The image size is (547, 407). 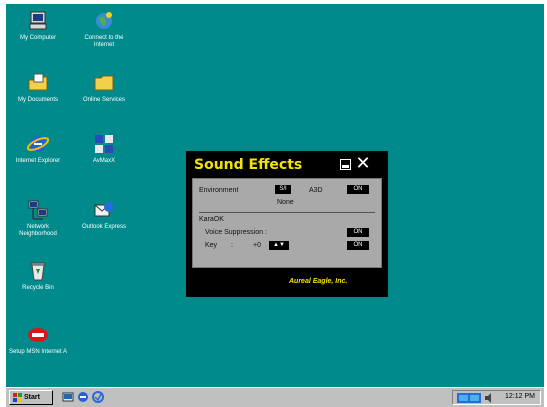 What do you see at coordinates (469, 398) in the screenshot?
I see `network-status-icon` at bounding box center [469, 398].